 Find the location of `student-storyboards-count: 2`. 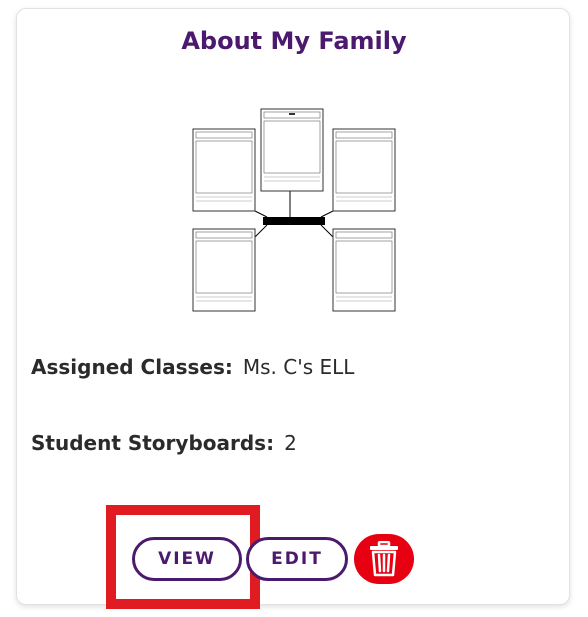

student-storyboards-count: 2 is located at coordinates (290, 443).